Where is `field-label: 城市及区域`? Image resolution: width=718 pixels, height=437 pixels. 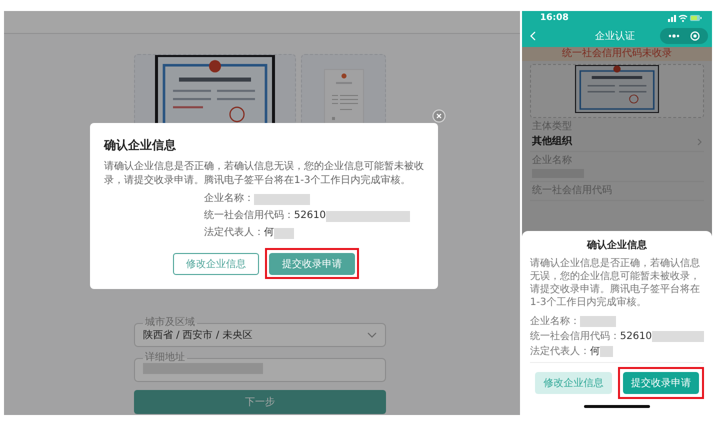 field-label: 城市及区域 is located at coordinates (170, 323).